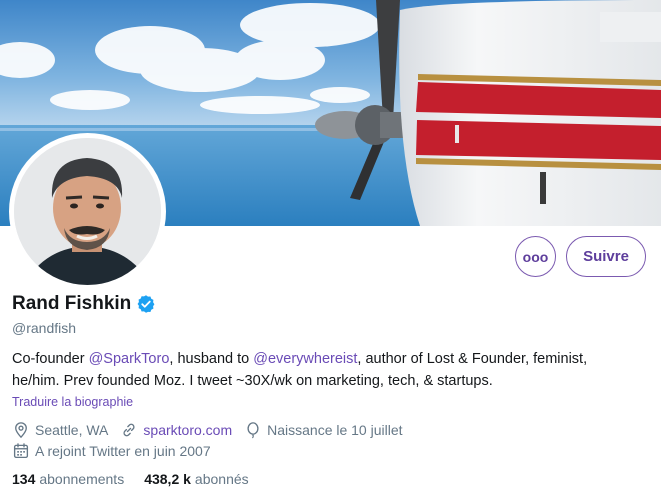 The width and height of the screenshot is (661, 500). What do you see at coordinates (253, 430) in the screenshot?
I see `balloon-icon` at bounding box center [253, 430].